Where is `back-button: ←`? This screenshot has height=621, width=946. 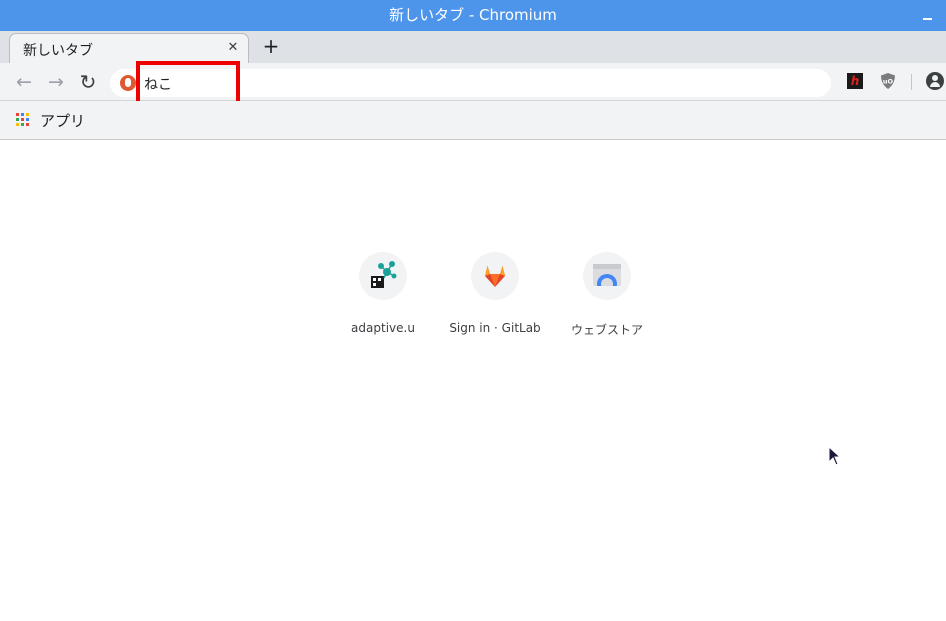 back-button: ← is located at coordinates (24, 82).